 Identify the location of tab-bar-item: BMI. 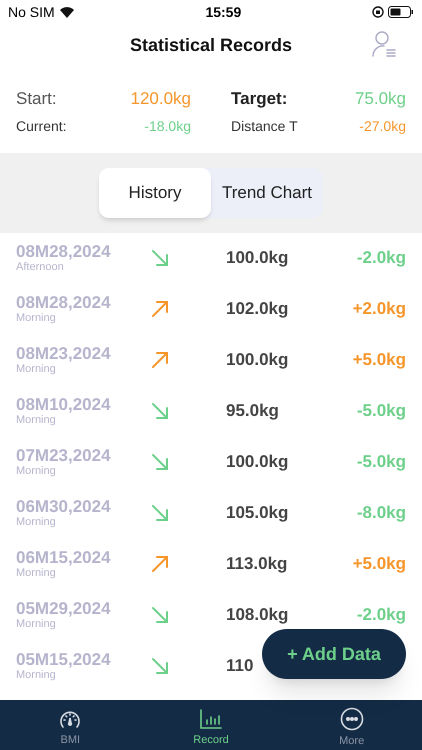
(70, 725).